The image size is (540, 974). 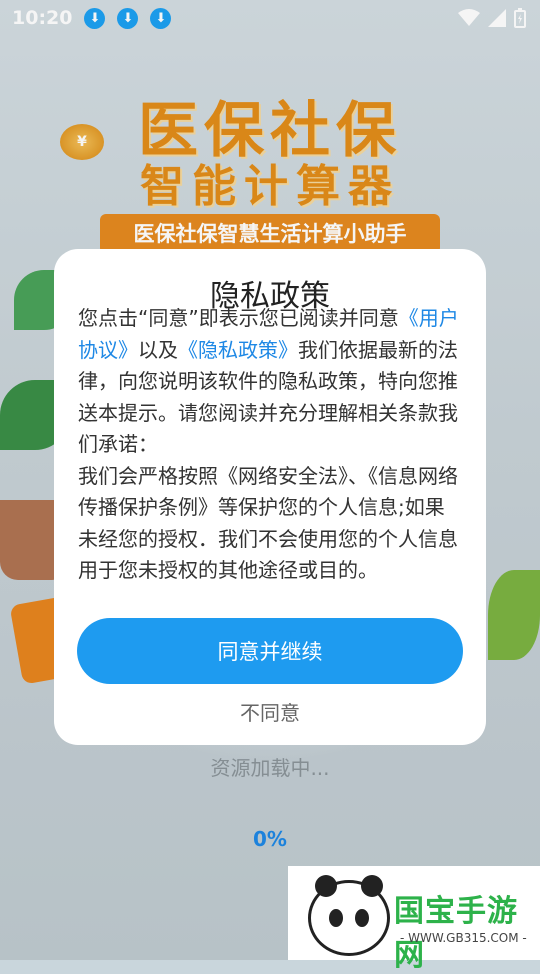 I want to click on agree-button: 同意并继续, so click(x=270, y=651).